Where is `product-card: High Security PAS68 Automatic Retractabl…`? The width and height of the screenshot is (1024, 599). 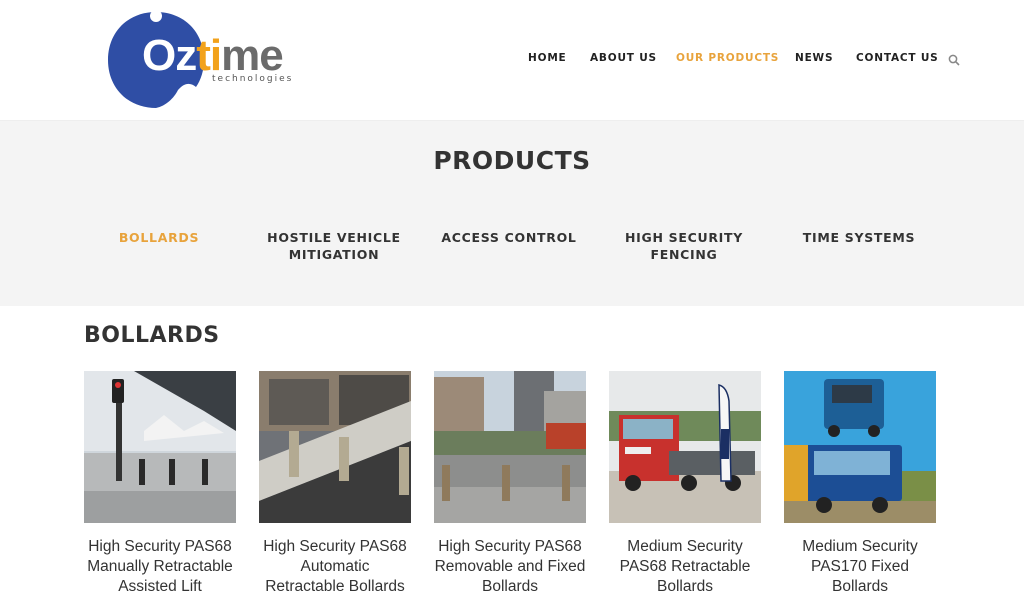
product-card: High Security PAS68 Automatic Retractabl… is located at coordinates (335, 484).